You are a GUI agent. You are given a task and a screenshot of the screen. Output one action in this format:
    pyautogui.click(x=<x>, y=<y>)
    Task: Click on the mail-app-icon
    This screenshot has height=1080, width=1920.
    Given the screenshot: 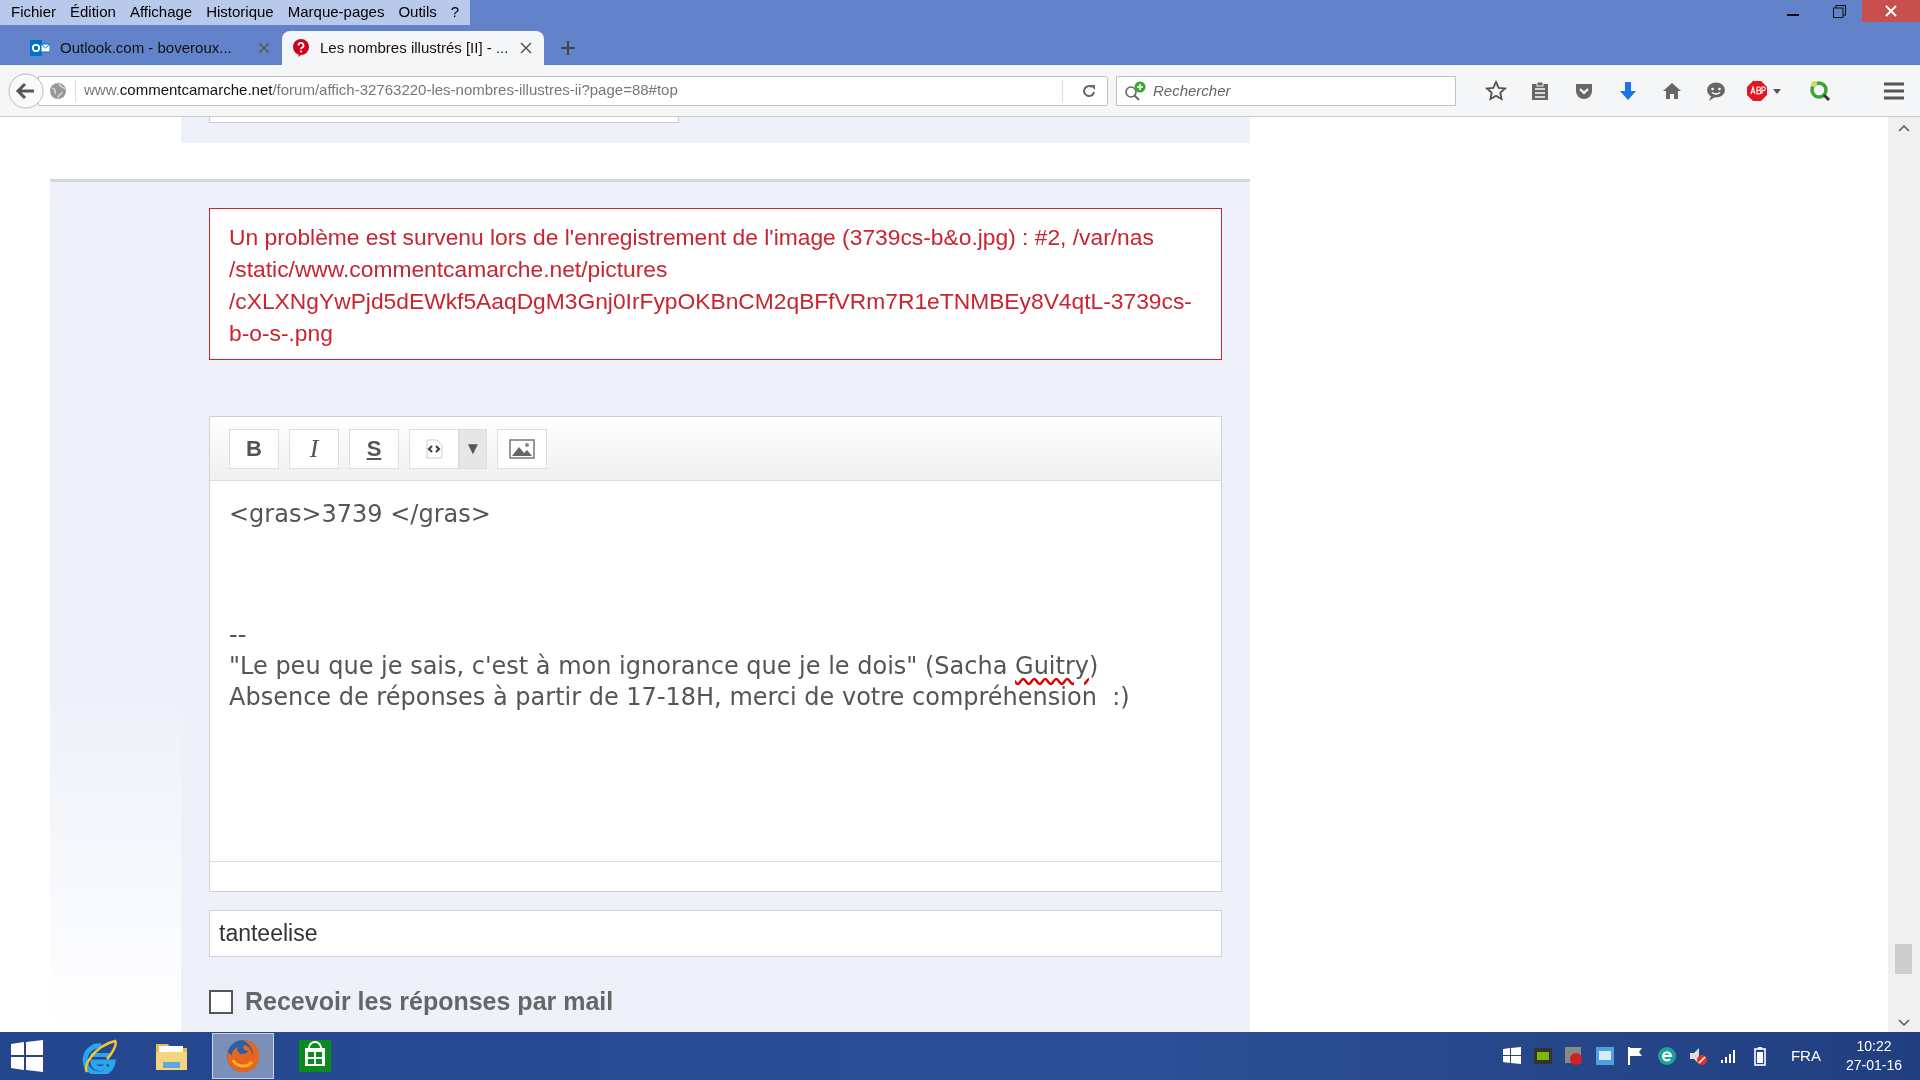 What is the action you would take?
    pyautogui.click(x=40, y=48)
    